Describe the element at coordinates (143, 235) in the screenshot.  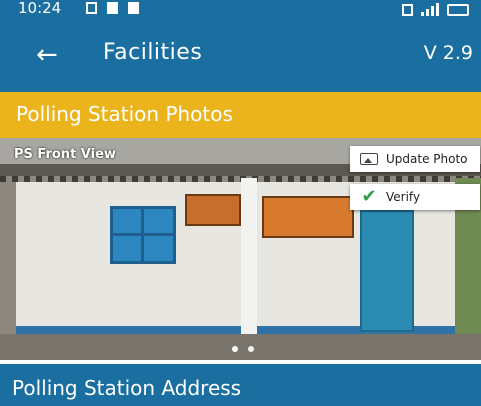
I see `building-window` at that location.